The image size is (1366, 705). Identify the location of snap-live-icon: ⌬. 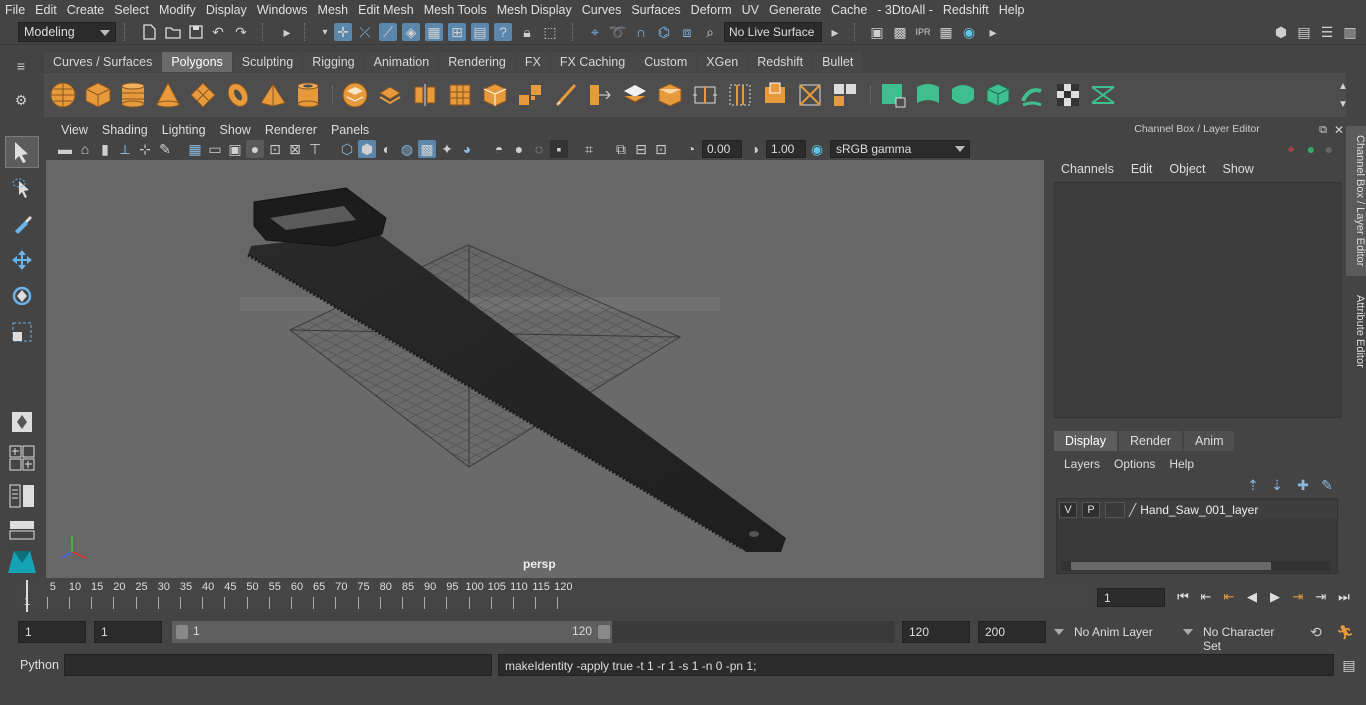
(664, 32).